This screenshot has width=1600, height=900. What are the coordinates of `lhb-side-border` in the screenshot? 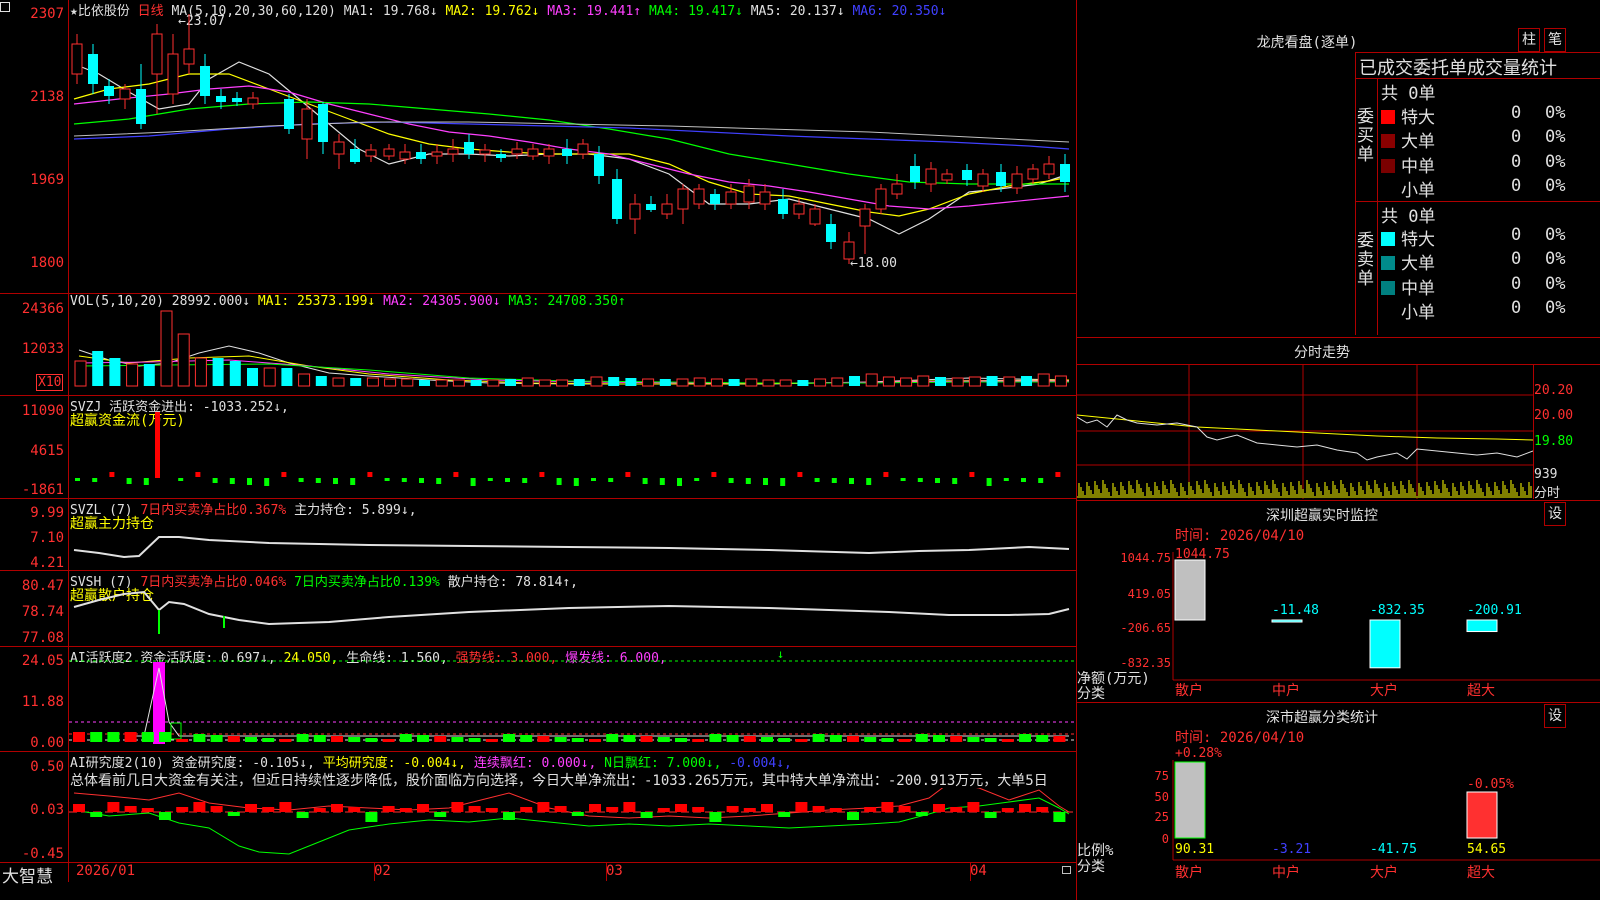 It's located at (1377, 206).